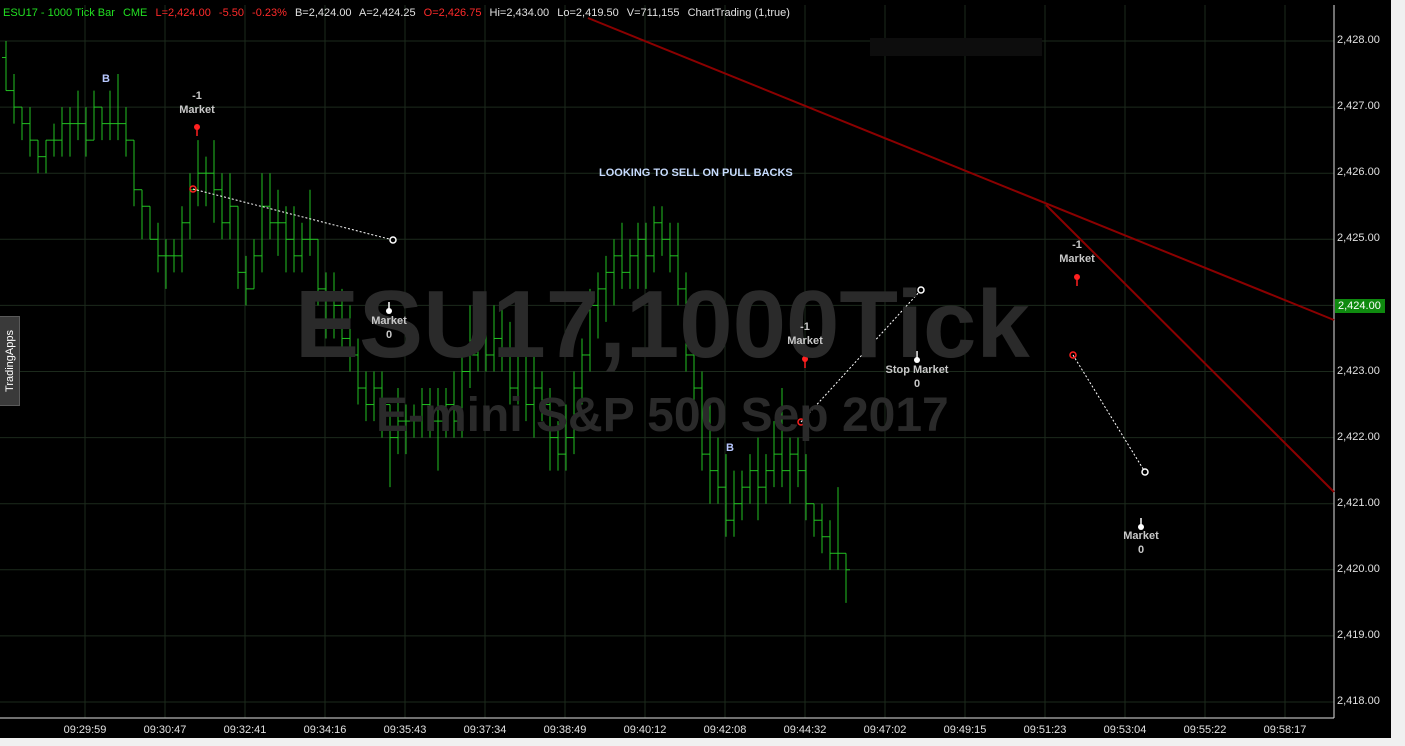  Describe the element at coordinates (59, 13) in the screenshot. I see `header-symbol: ESU17 - 1000 Tick Bar` at that location.